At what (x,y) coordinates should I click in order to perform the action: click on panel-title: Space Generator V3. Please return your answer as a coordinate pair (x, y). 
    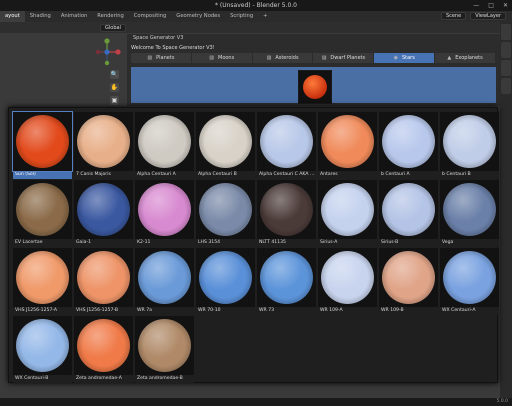
    Looking at the image, I should click on (313, 38).